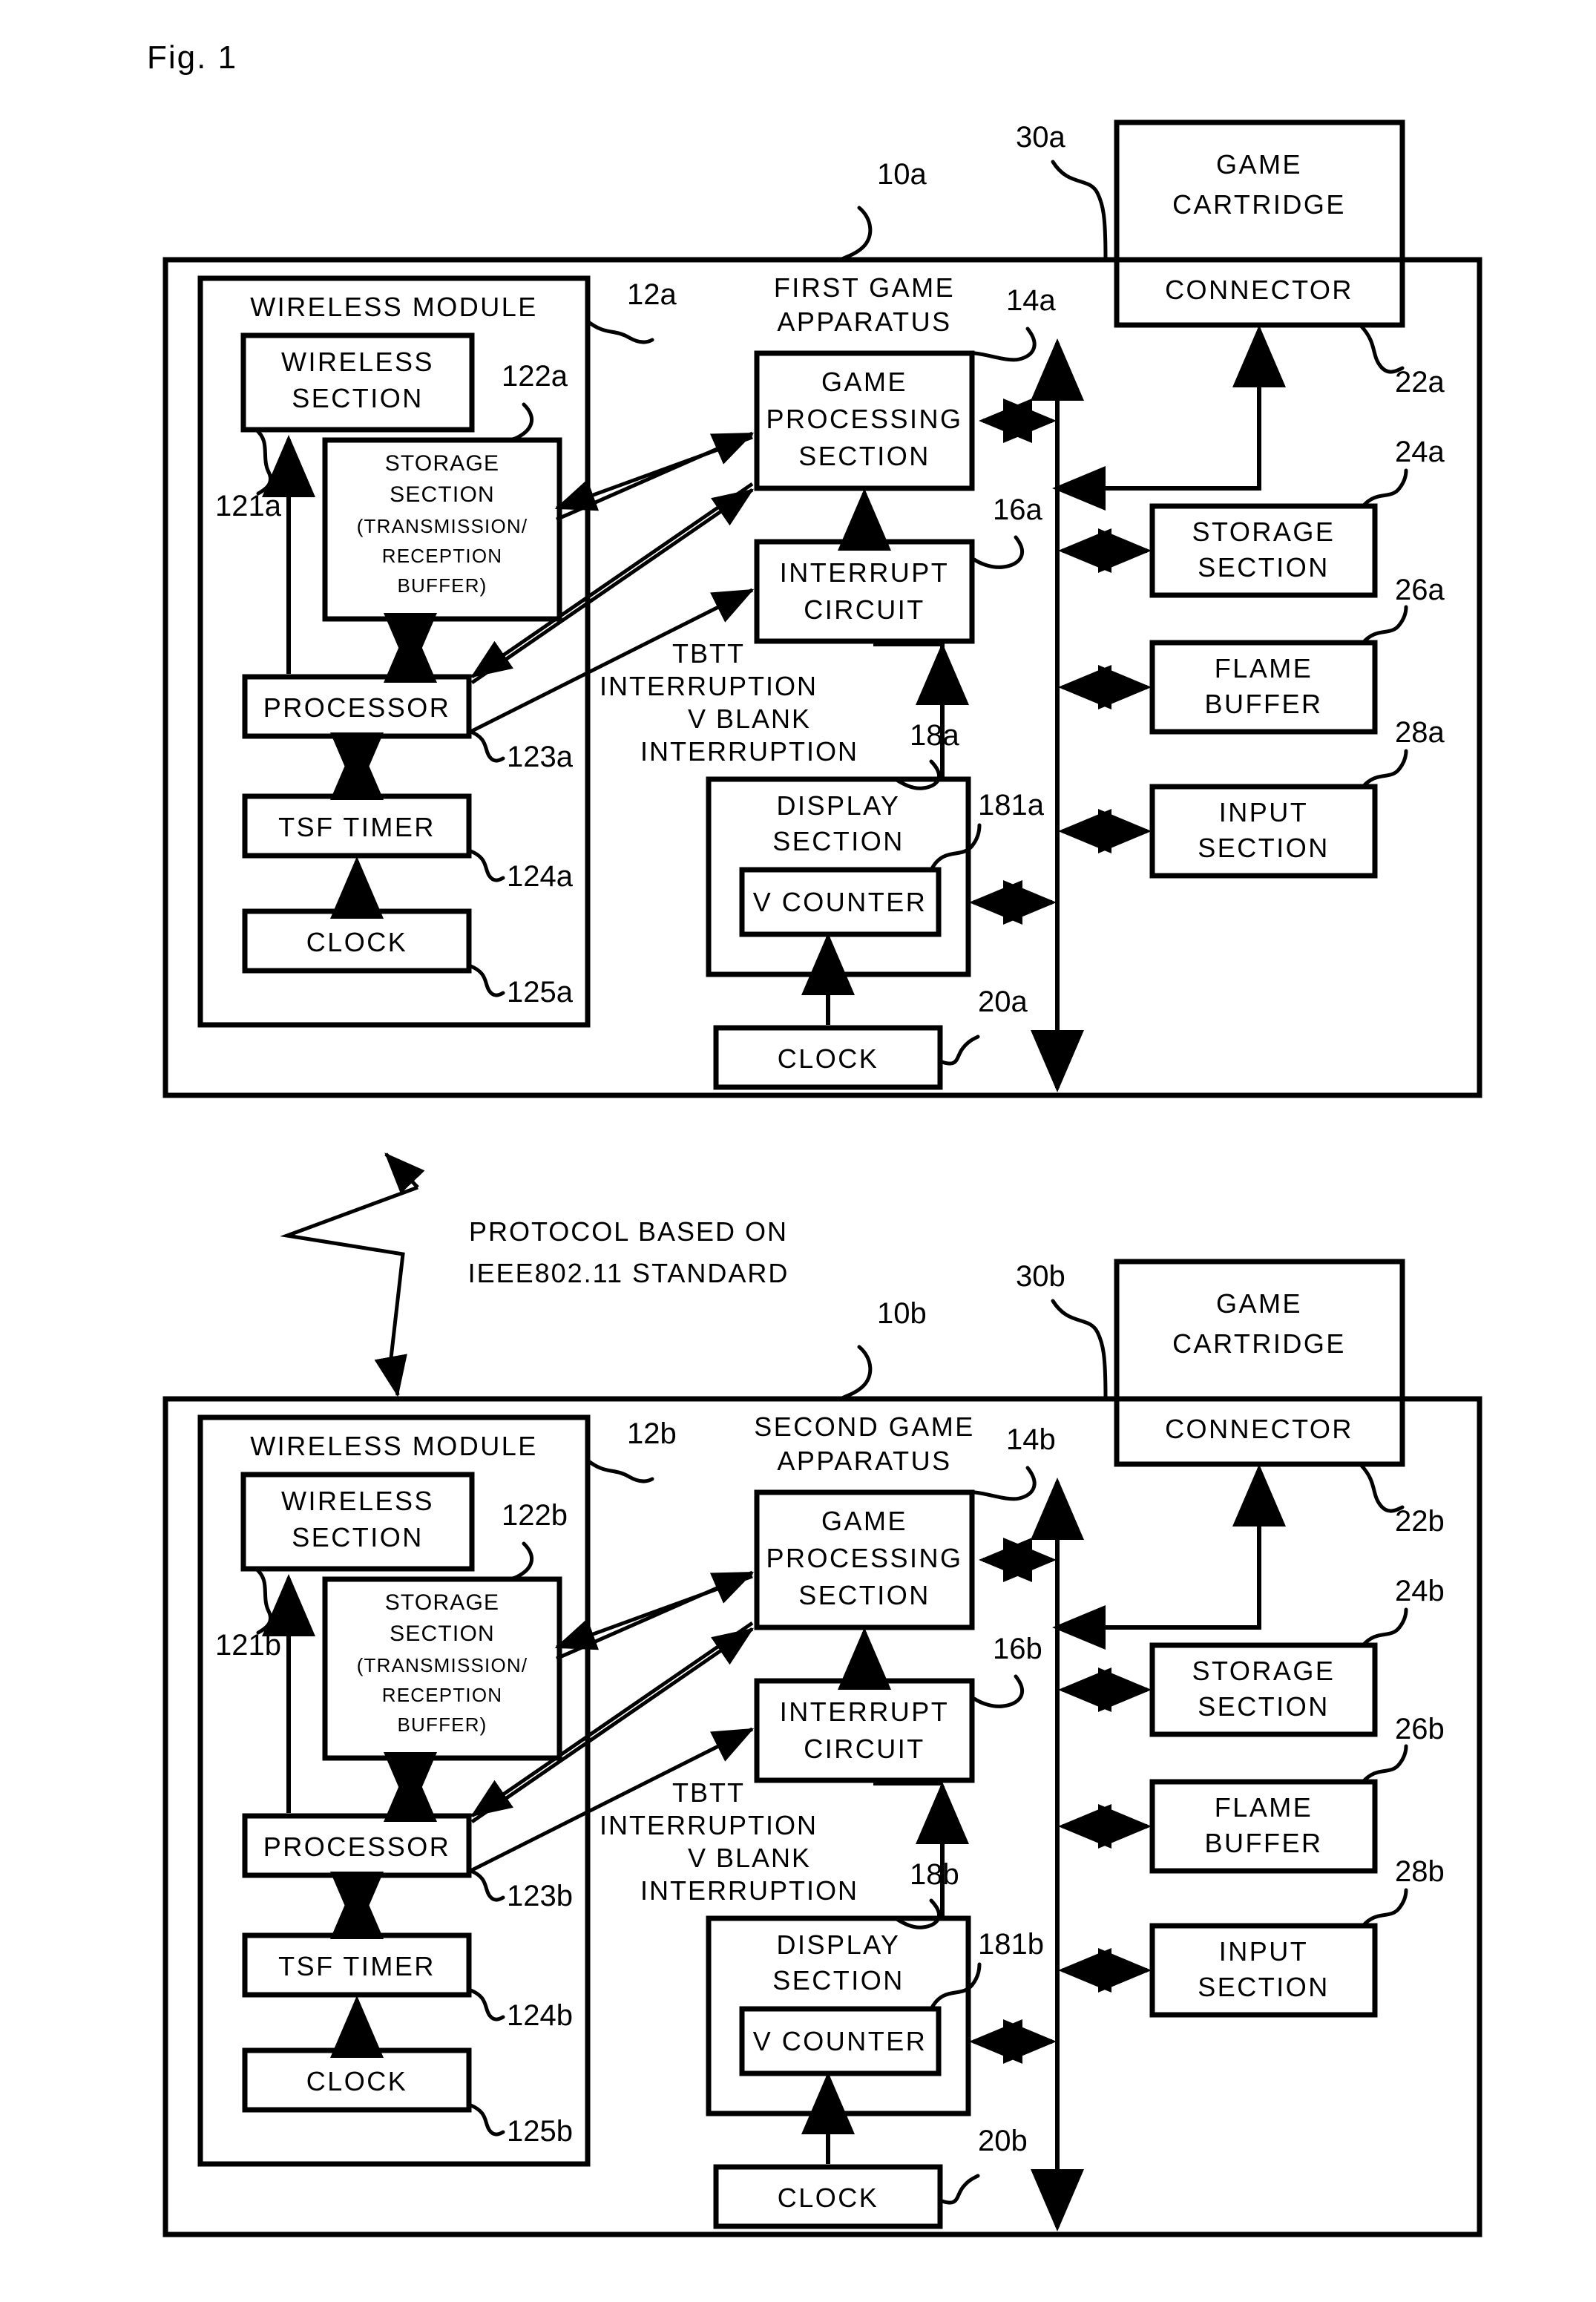 Image resolution: width=1596 pixels, height=2302 pixels. Describe the element at coordinates (1264, 567) in the screenshot. I see `apparatus-storage-label-line2: SECTION` at that location.